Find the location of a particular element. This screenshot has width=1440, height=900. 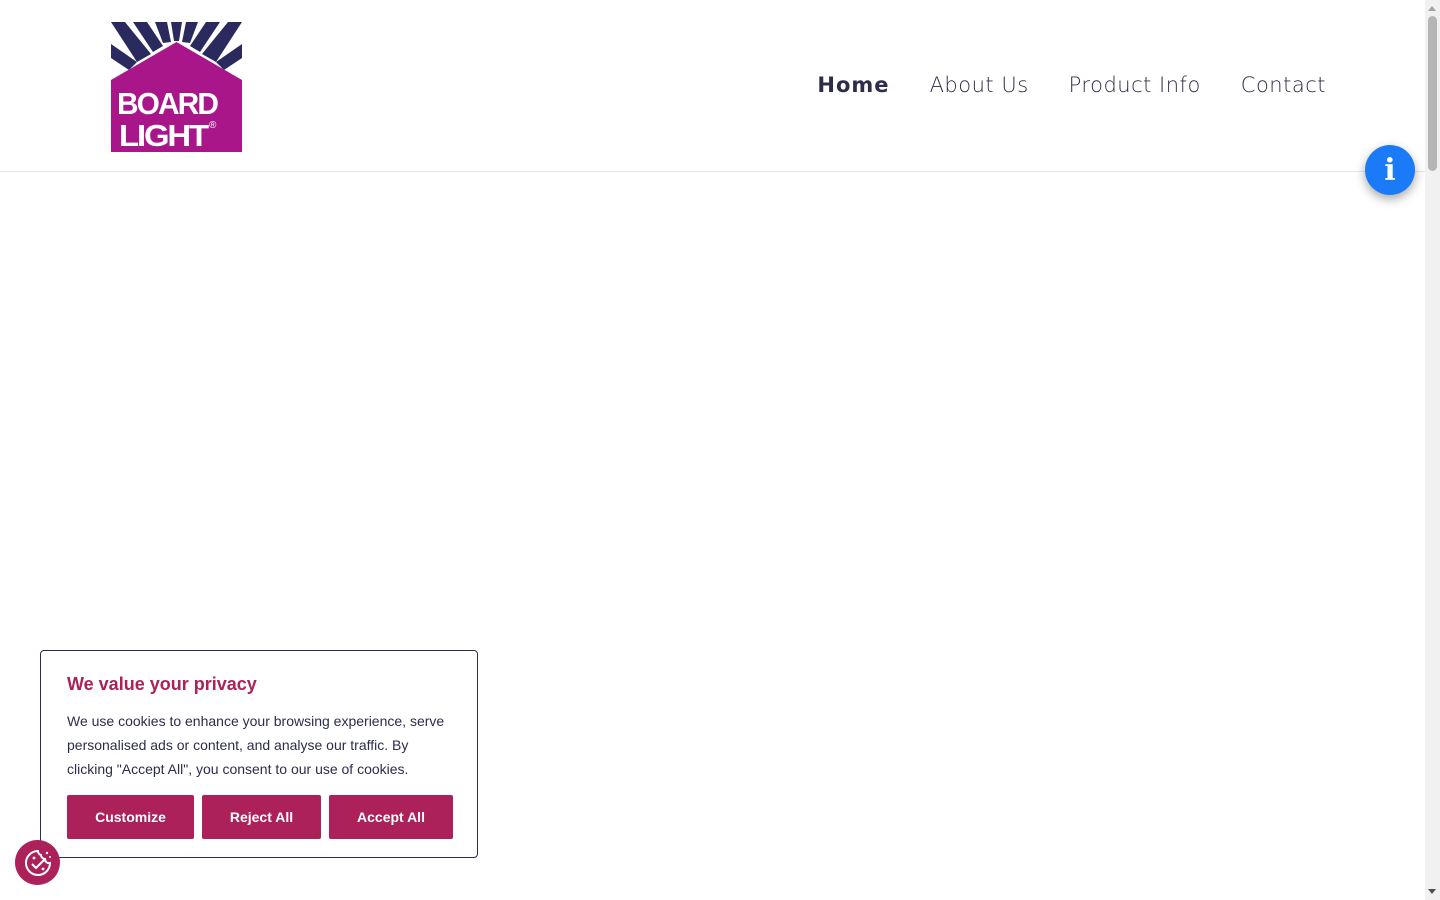

logo-text-light: LIGHT is located at coordinates (164, 135).